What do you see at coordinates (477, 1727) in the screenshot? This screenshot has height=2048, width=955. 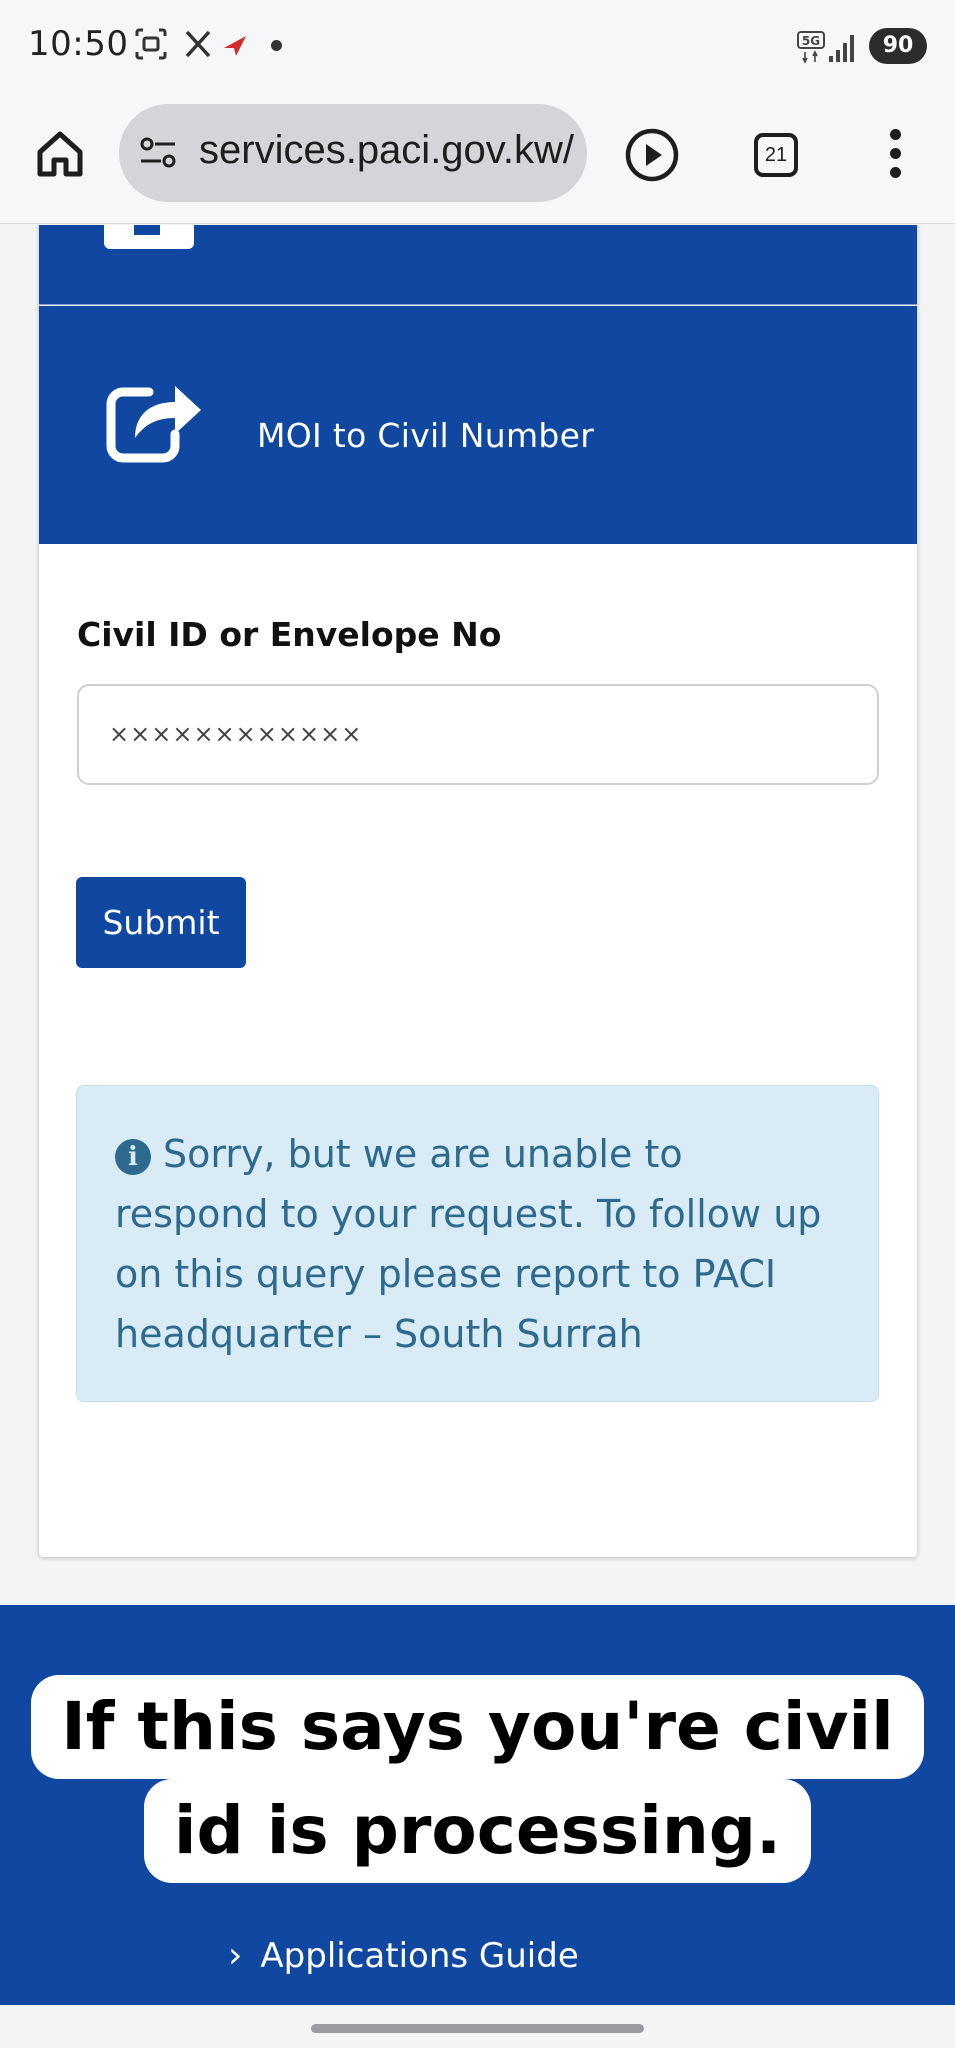 I see `caption-line-1: If this says you're civil` at bounding box center [477, 1727].